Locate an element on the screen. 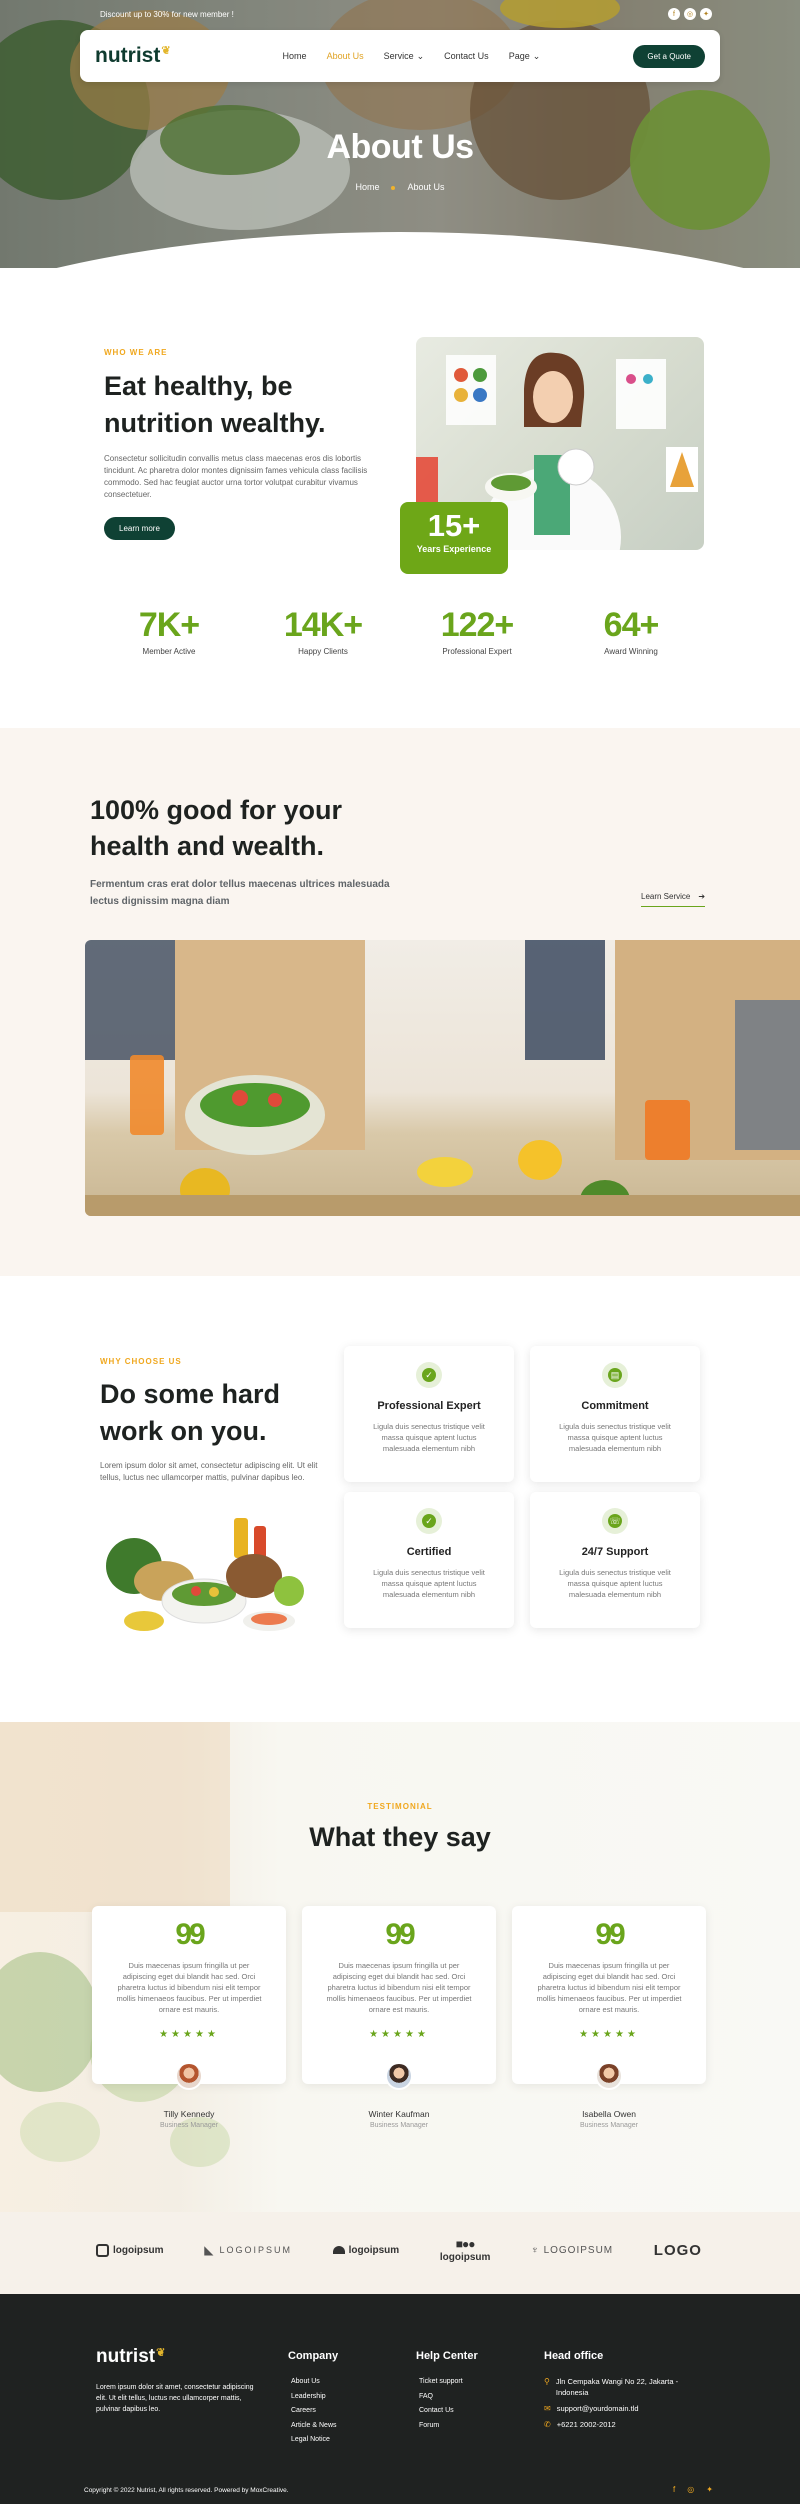 The image size is (800, 2504). cooking-photo is located at coordinates (442, 1078).